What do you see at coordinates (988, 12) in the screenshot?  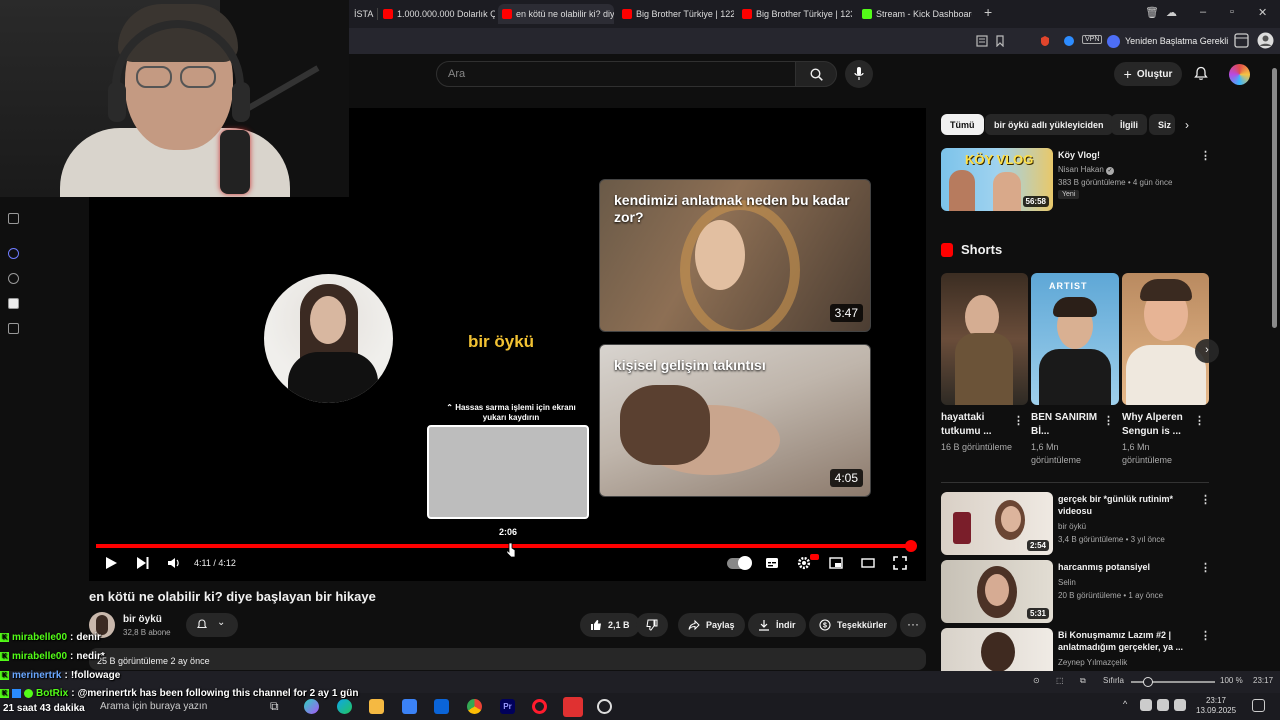 I see `new-tab-button: +` at bounding box center [988, 12].